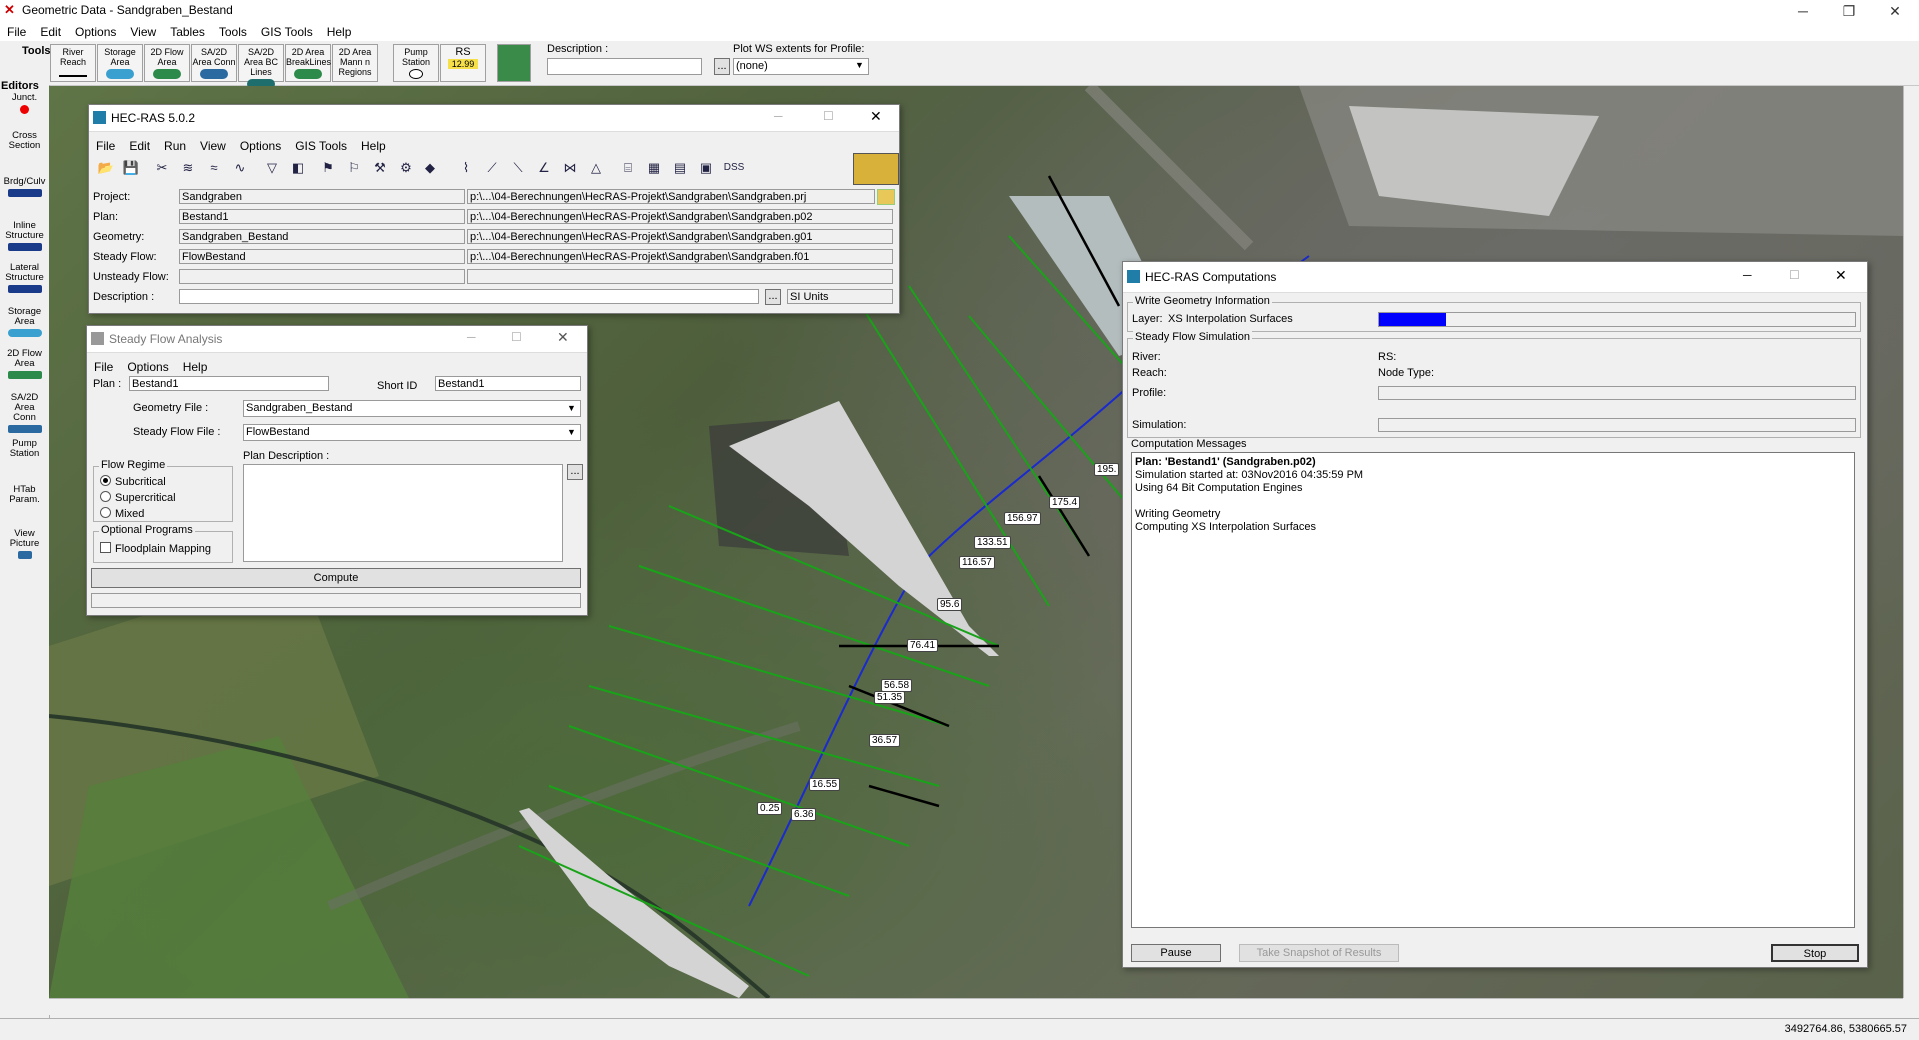 This screenshot has height=1040, width=1919. What do you see at coordinates (1747, 275) in the screenshot?
I see `computations-minimize-icon: ─` at bounding box center [1747, 275].